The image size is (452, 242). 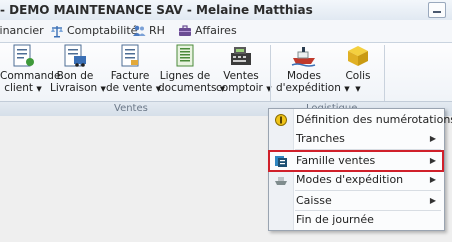 What do you see at coordinates (281, 120) in the screenshot?
I see `numbering-icon` at bounding box center [281, 120].